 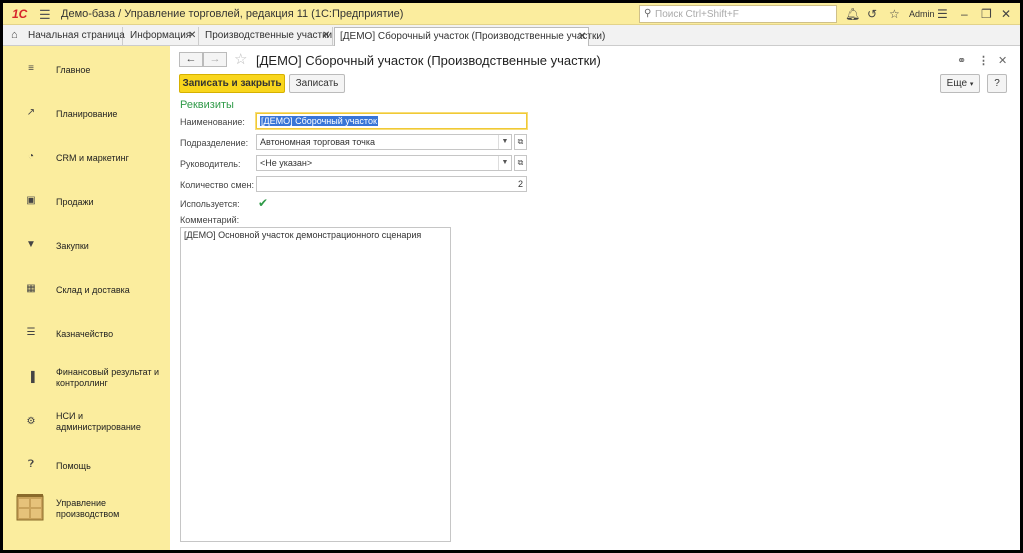 What do you see at coordinates (108, 377) in the screenshot?
I see `sidebar-item-label: Финансовый результат и контроллинг` at bounding box center [108, 377].